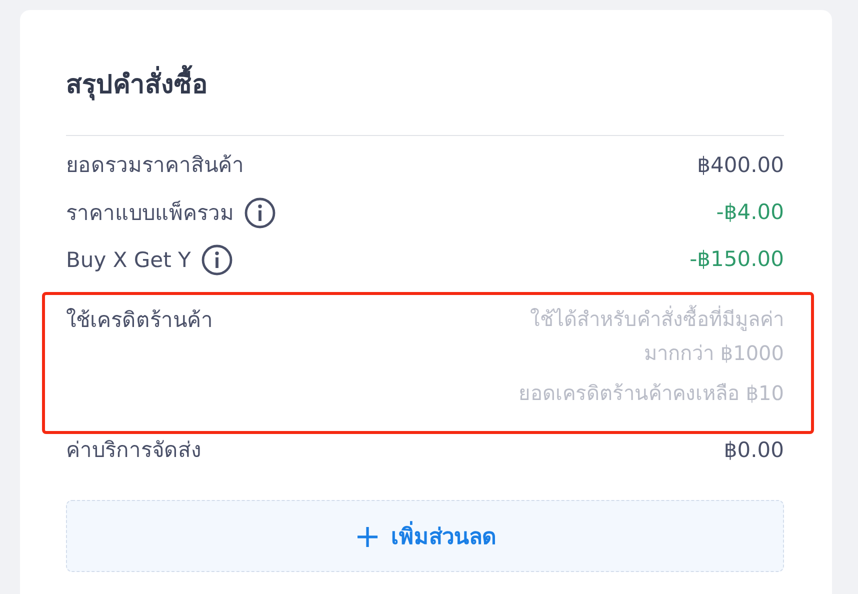 The image size is (858, 594). What do you see at coordinates (139, 320) in the screenshot?
I see `row-label: ใช้เครดิตร้านค้า` at bounding box center [139, 320].